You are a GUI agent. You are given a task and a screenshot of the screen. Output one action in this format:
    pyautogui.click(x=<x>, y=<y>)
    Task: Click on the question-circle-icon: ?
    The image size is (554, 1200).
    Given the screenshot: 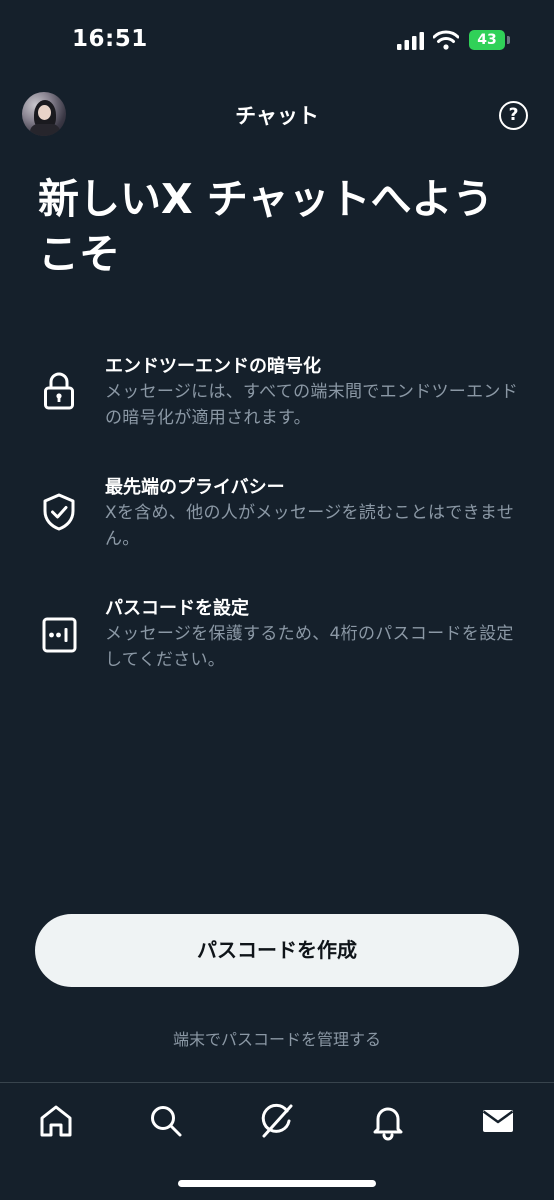 What is the action you would take?
    pyautogui.click(x=513, y=115)
    